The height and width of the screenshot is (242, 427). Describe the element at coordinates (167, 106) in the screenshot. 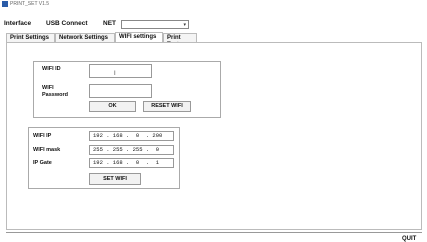

I see `reset-wifi-button: RESET WIFI` at that location.